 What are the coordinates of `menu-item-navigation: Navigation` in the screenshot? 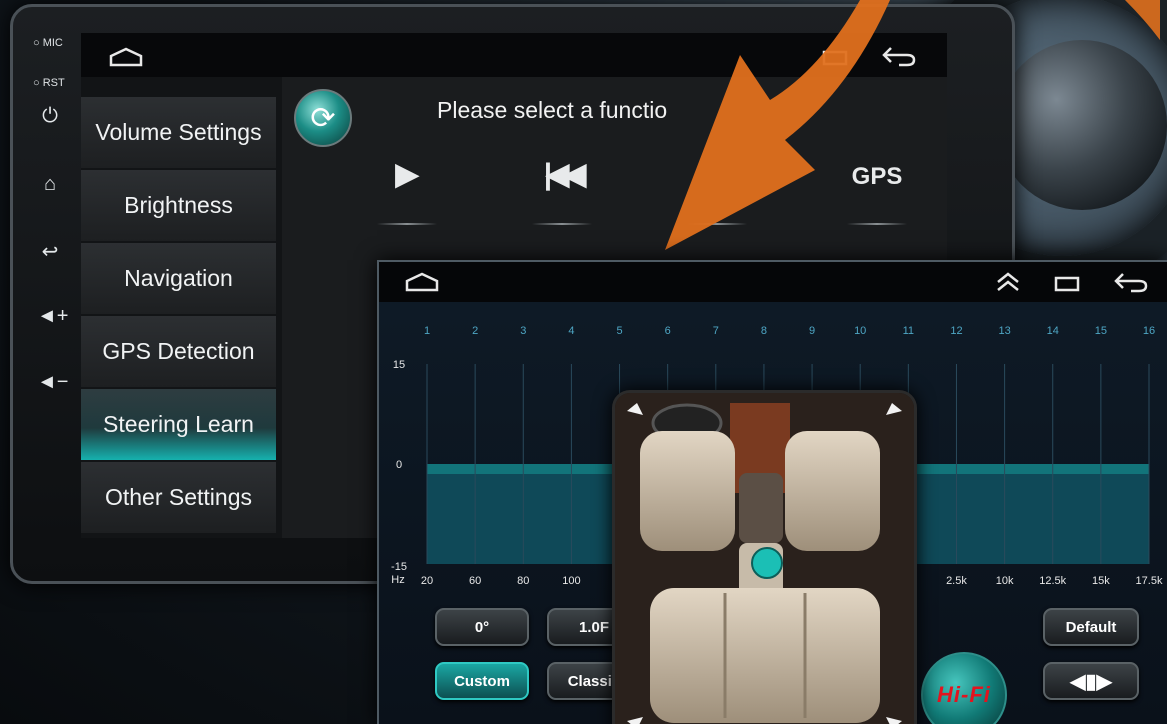 It's located at (178, 278).